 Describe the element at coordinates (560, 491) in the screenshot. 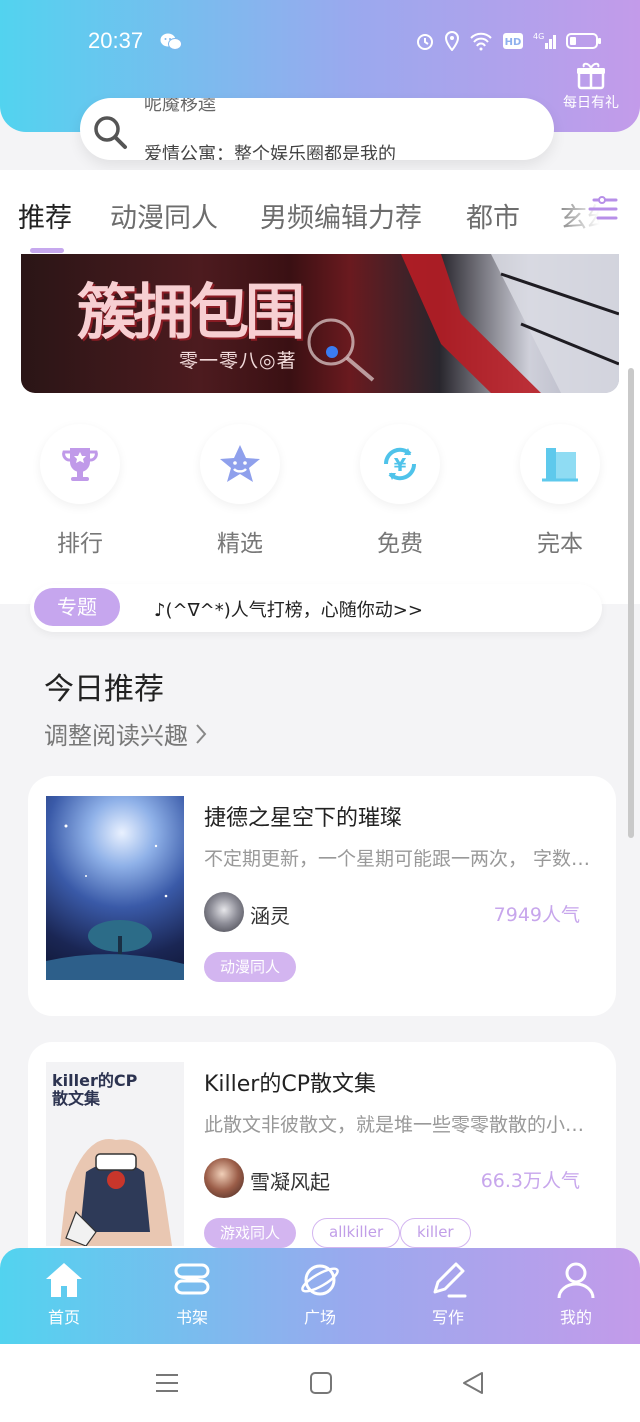

I see `quick-link-completed: 完本` at that location.